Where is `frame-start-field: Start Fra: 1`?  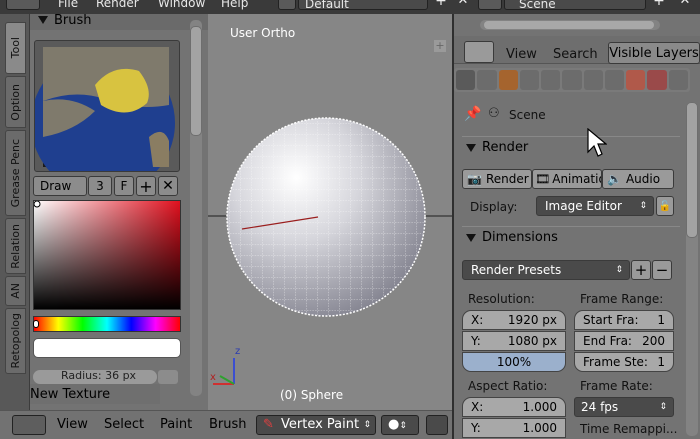 frame-start-field: Start Fra: 1 is located at coordinates (624, 320).